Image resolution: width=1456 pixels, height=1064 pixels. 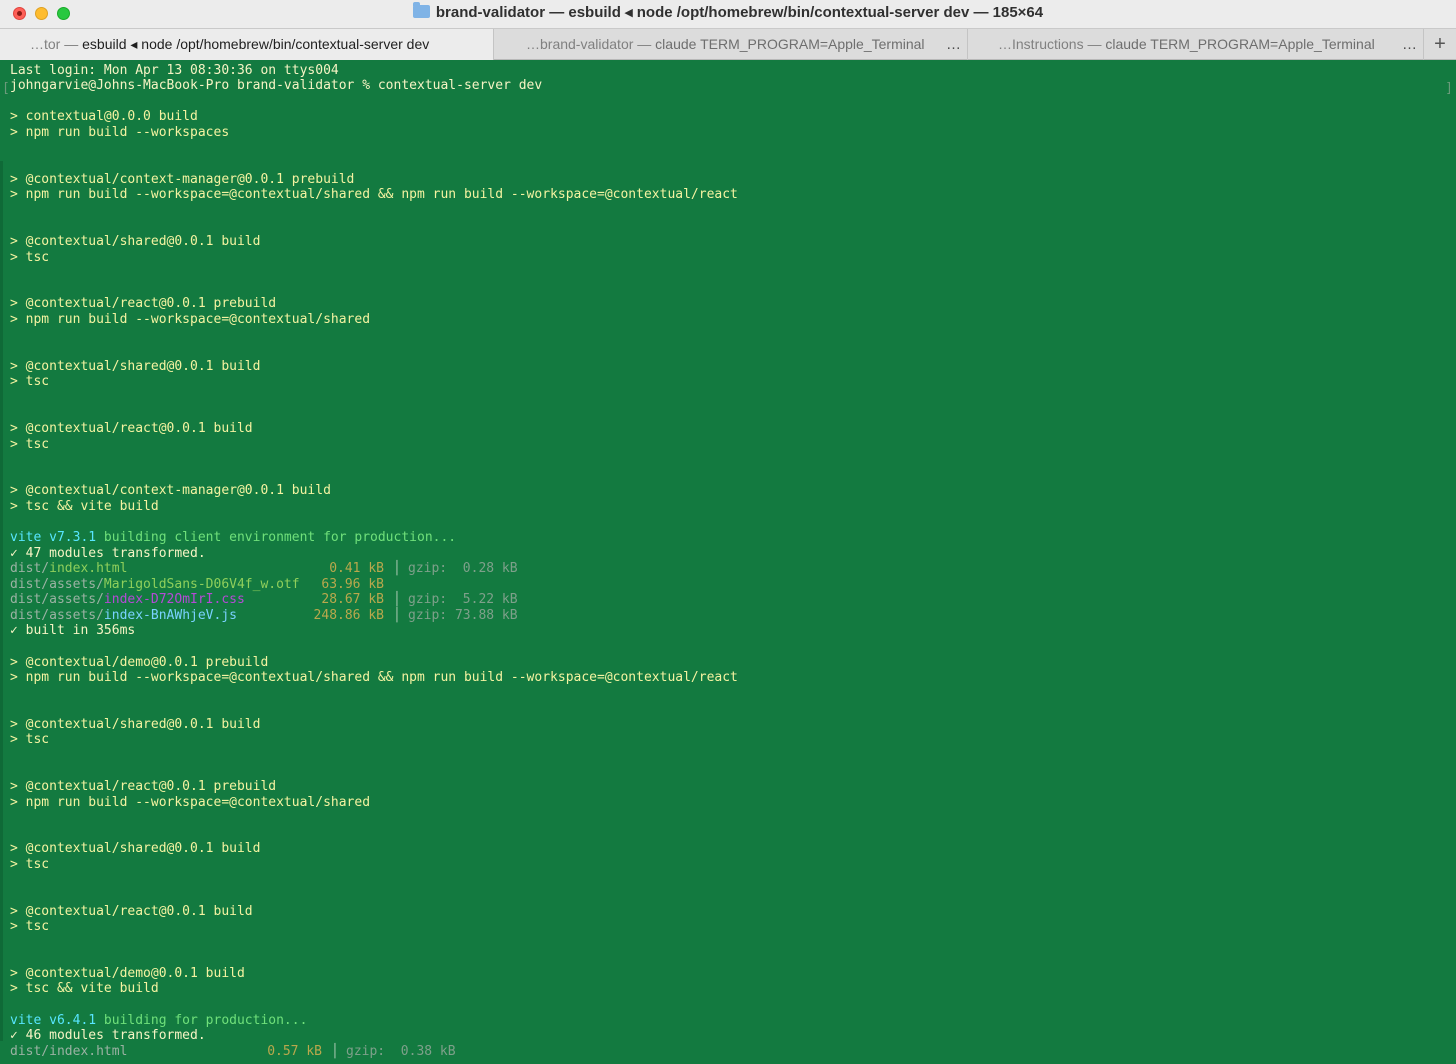 I want to click on file-gzip: gzip: 0.28 kB, so click(x=463, y=568).